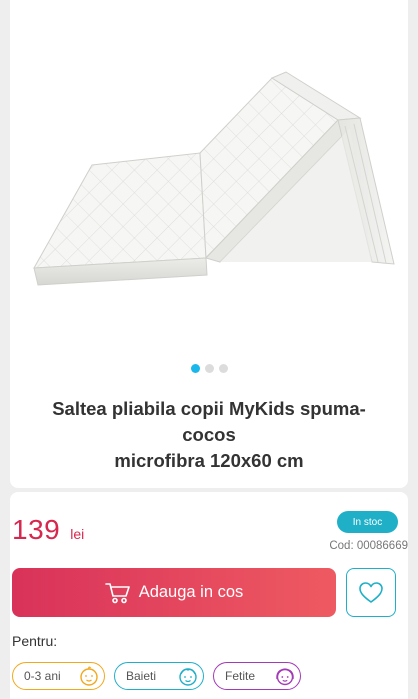  What do you see at coordinates (240, 676) in the screenshot?
I see `chip-label: Fetite` at bounding box center [240, 676].